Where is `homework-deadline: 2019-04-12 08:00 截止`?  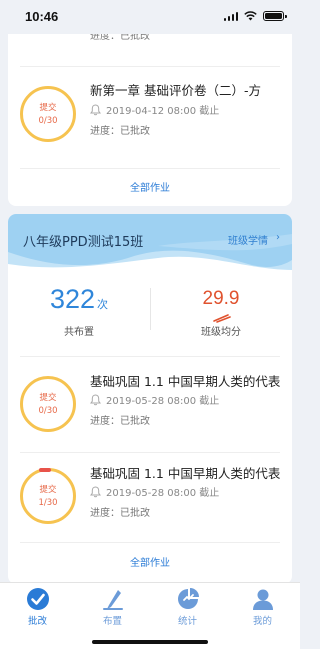 homework-deadline: 2019-04-12 08:00 截止 is located at coordinates (154, 109).